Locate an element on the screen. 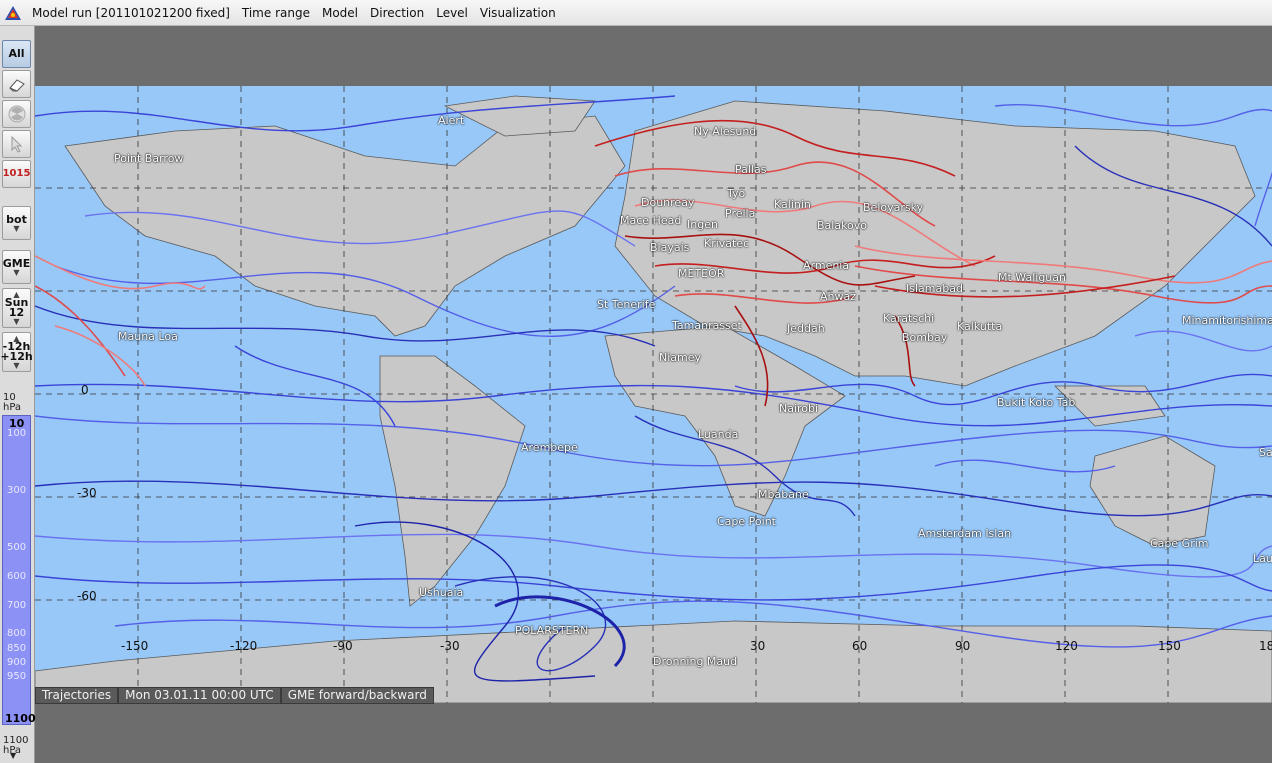 Image resolution: width=1272 pixels, height=763 pixels. status-model: GME forward/backward is located at coordinates (357, 695).